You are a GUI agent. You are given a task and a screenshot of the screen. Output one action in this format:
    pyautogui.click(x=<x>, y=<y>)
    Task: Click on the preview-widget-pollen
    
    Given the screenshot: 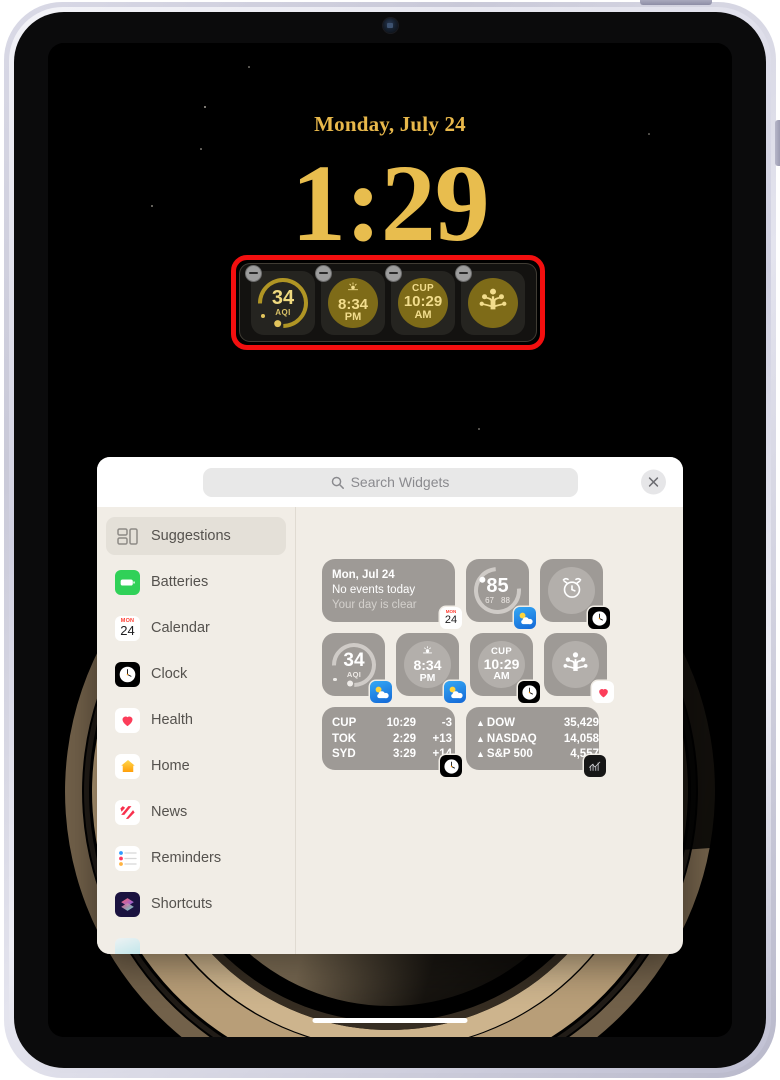 What is the action you would take?
    pyautogui.click(x=579, y=668)
    